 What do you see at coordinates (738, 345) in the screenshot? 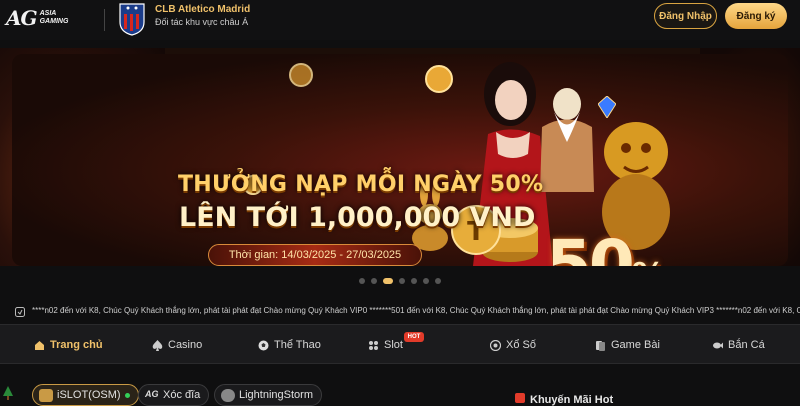
I see `nav-item-fishing: Bắn Cá` at bounding box center [738, 345].